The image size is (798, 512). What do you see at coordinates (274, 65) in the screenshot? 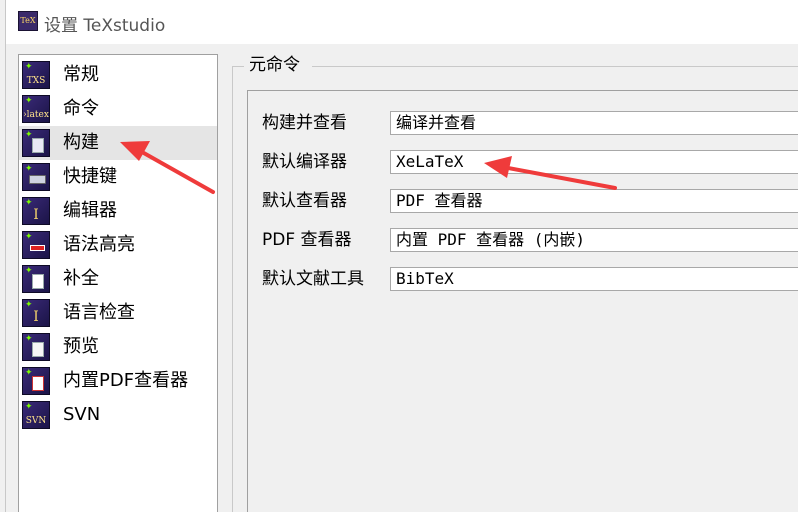
I see `group-title: 元命令` at bounding box center [274, 65].